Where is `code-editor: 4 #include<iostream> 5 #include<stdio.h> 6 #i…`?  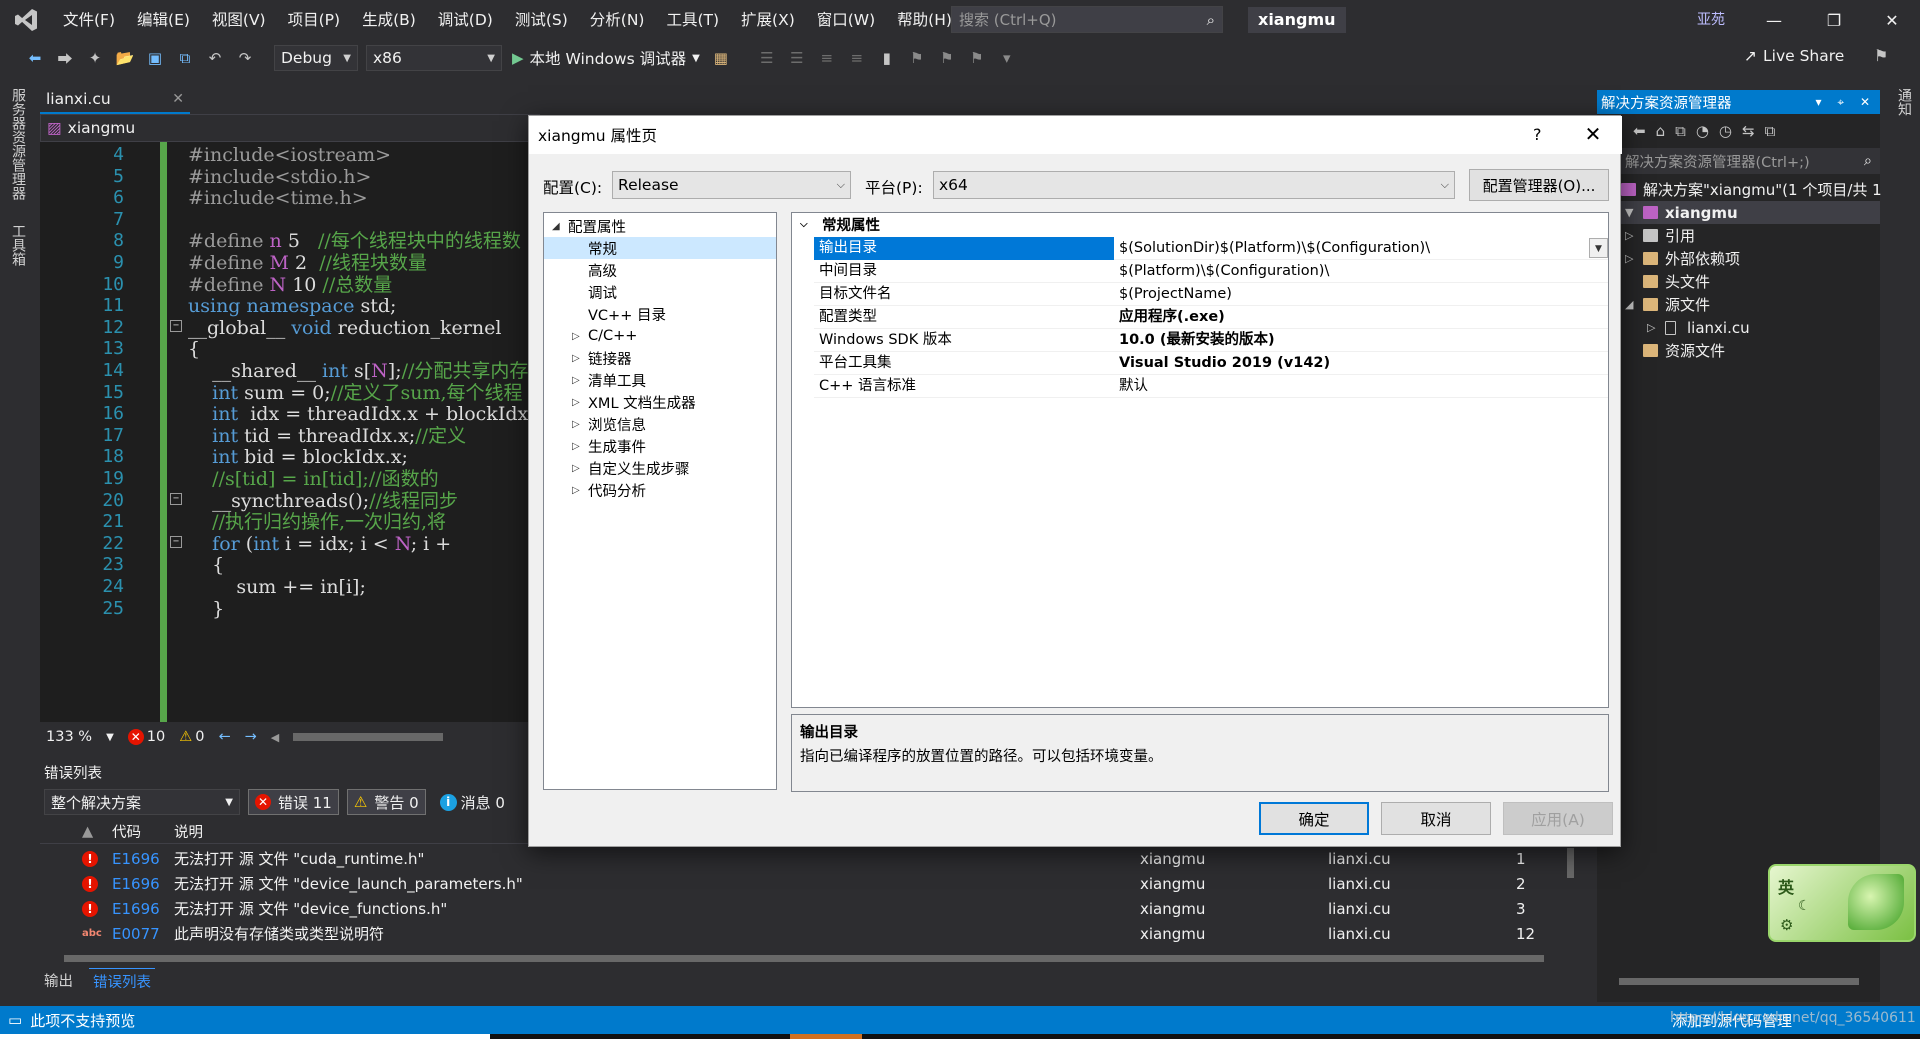 code-editor: 4 #include<iostream> 5 #include<stdio.h> 6 #i… is located at coordinates (290, 432).